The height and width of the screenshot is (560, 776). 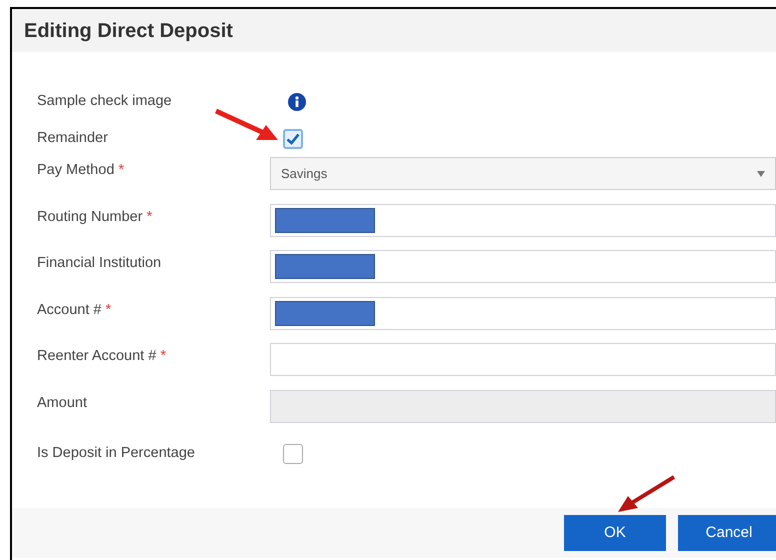 I want to click on field-label: Amount, so click(x=61, y=403).